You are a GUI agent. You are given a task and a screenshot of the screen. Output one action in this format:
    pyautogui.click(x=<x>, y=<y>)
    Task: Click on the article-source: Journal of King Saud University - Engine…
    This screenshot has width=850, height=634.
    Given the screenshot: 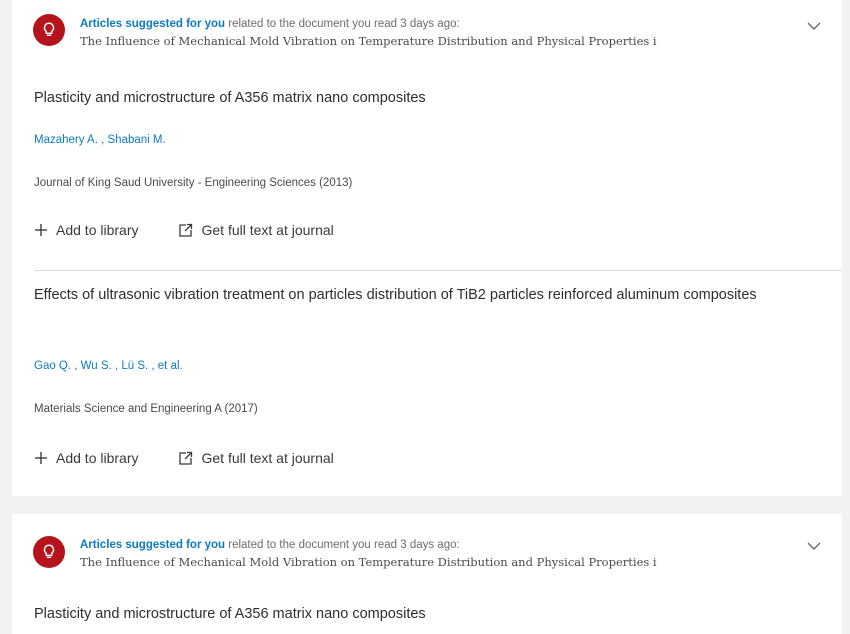 What is the action you would take?
    pyautogui.click(x=193, y=183)
    